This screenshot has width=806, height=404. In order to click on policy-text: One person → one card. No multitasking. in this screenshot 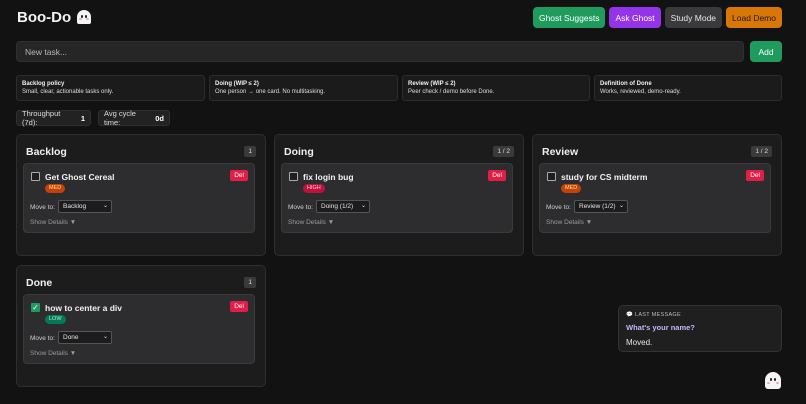, I will do `click(270, 92)`.